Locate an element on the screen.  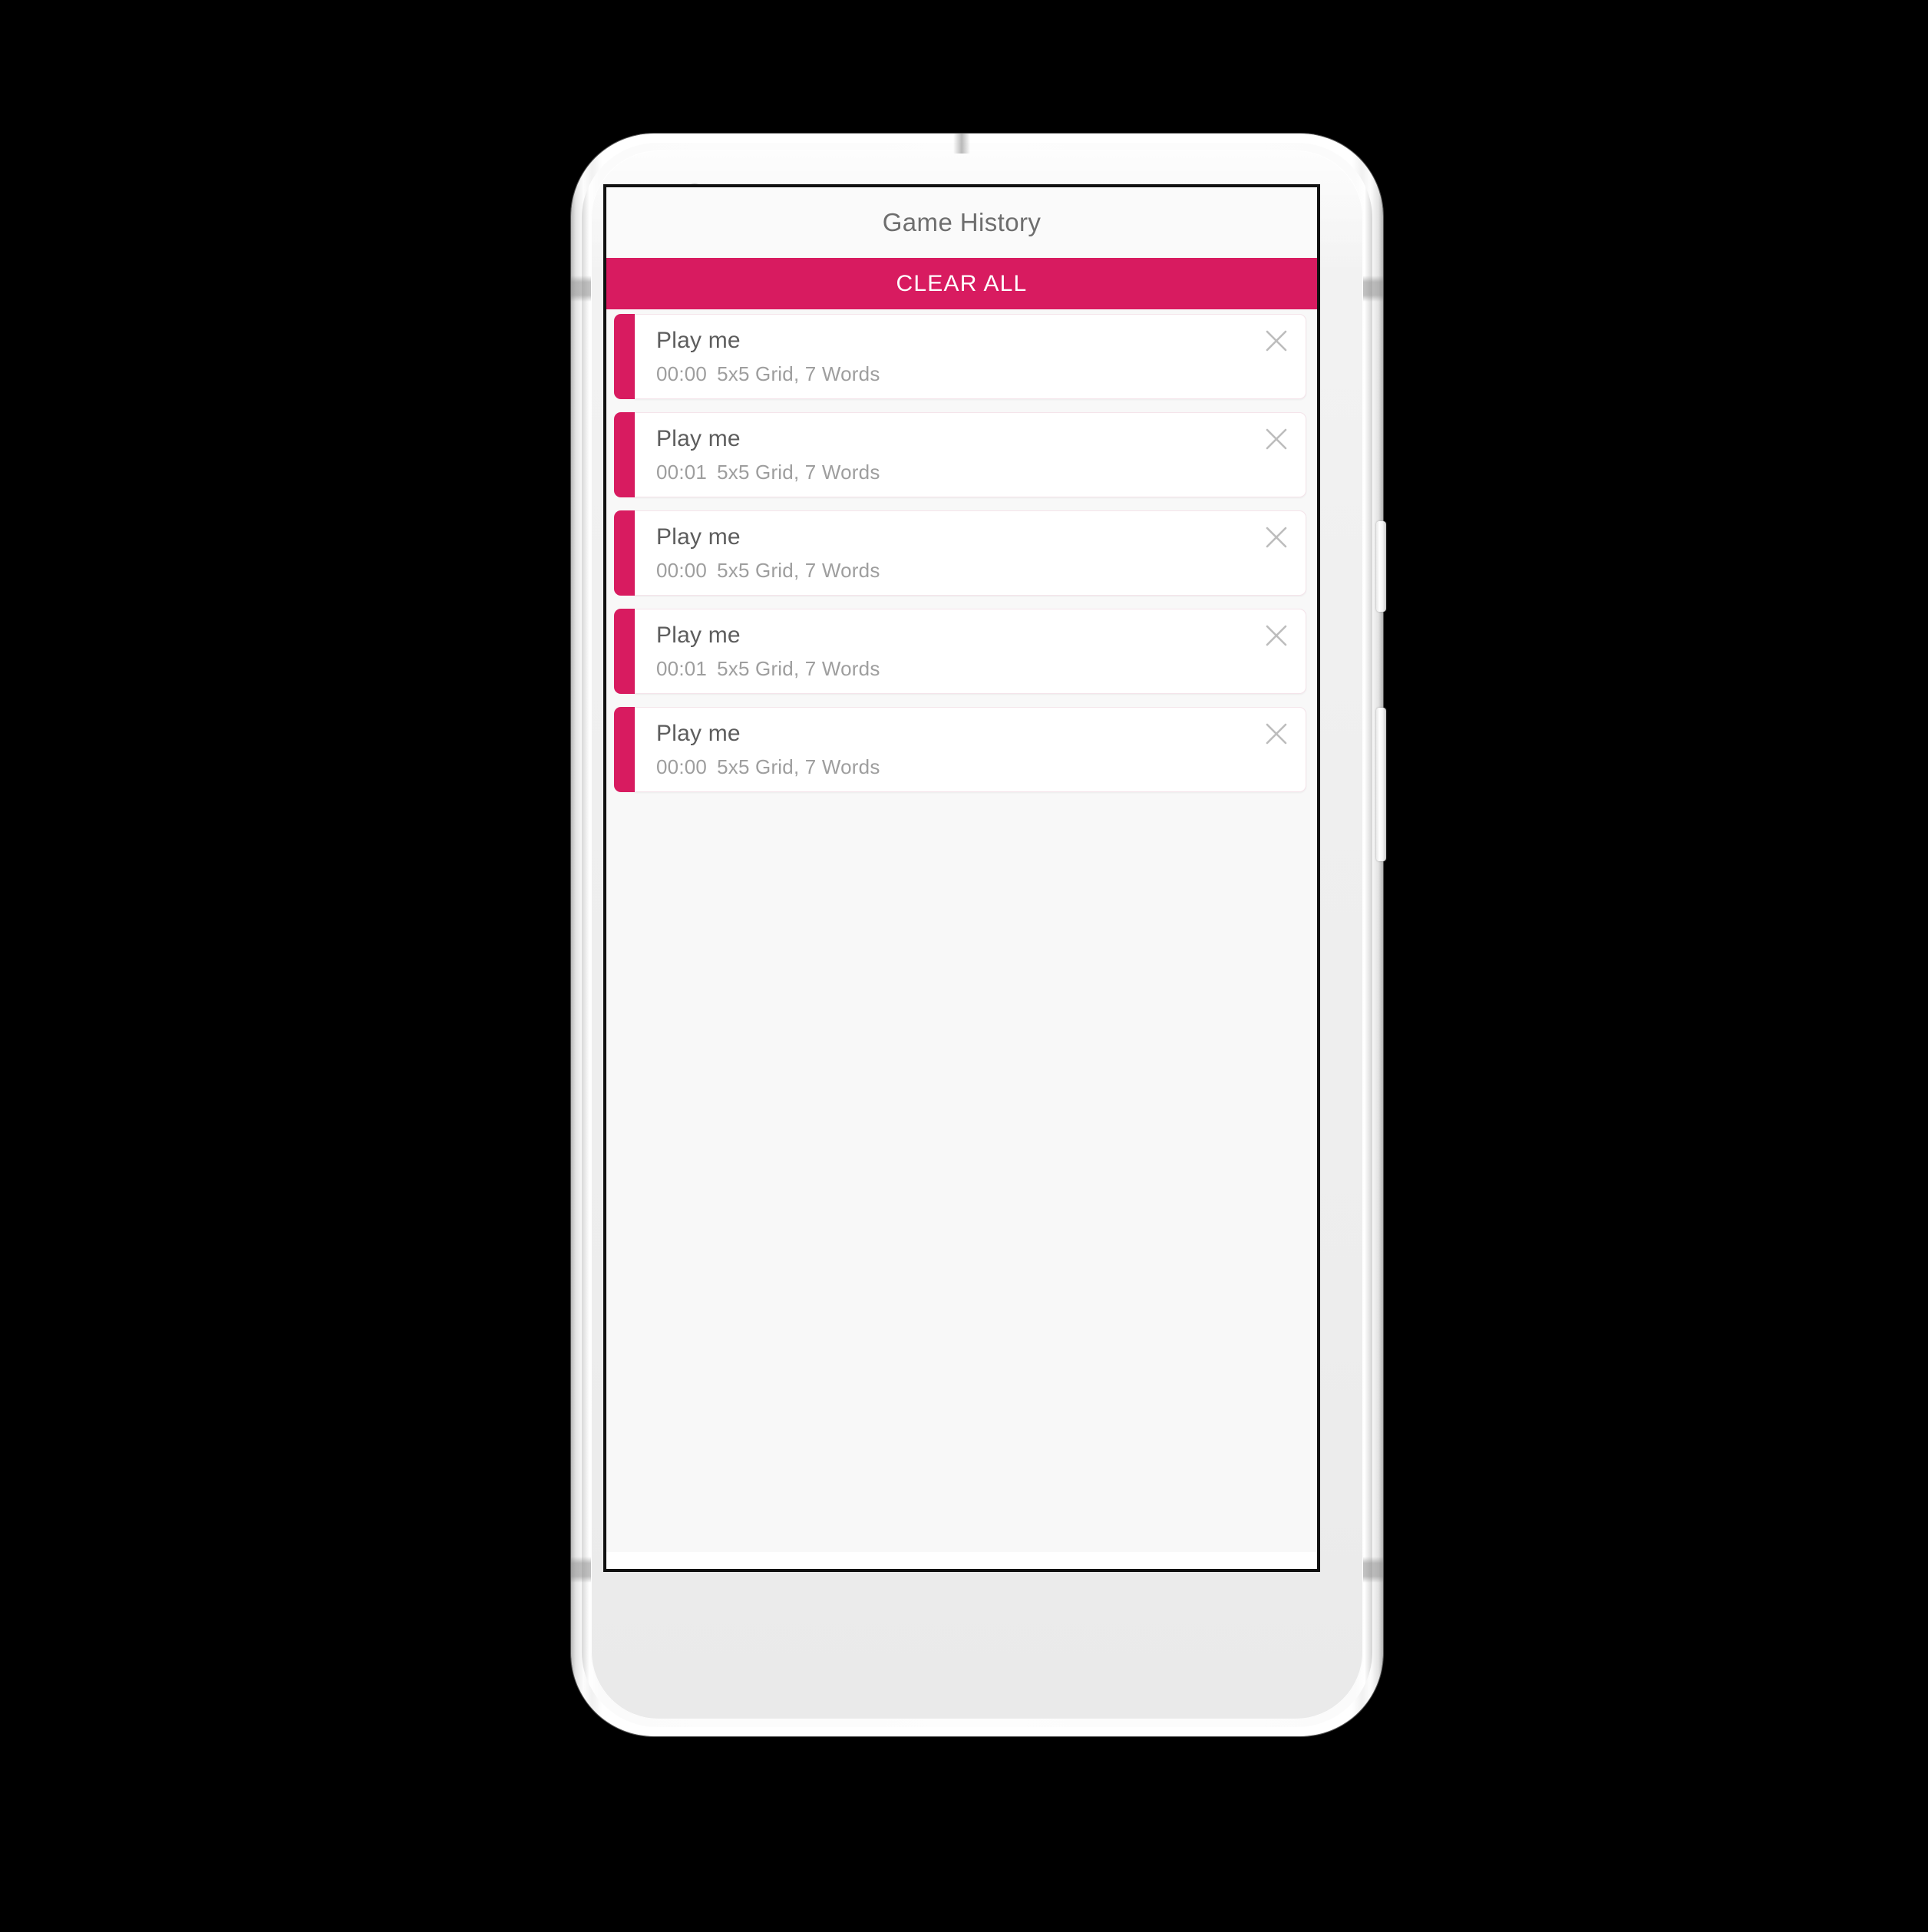
antenna-band-top-right is located at coordinates (1373, 289).